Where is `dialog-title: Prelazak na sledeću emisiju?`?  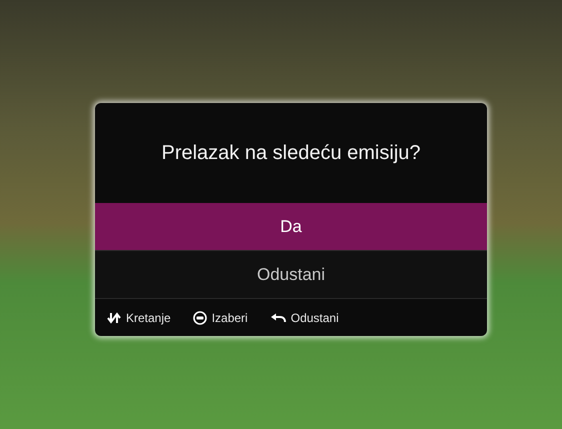 dialog-title: Prelazak na sledeću emisiju? is located at coordinates (291, 153).